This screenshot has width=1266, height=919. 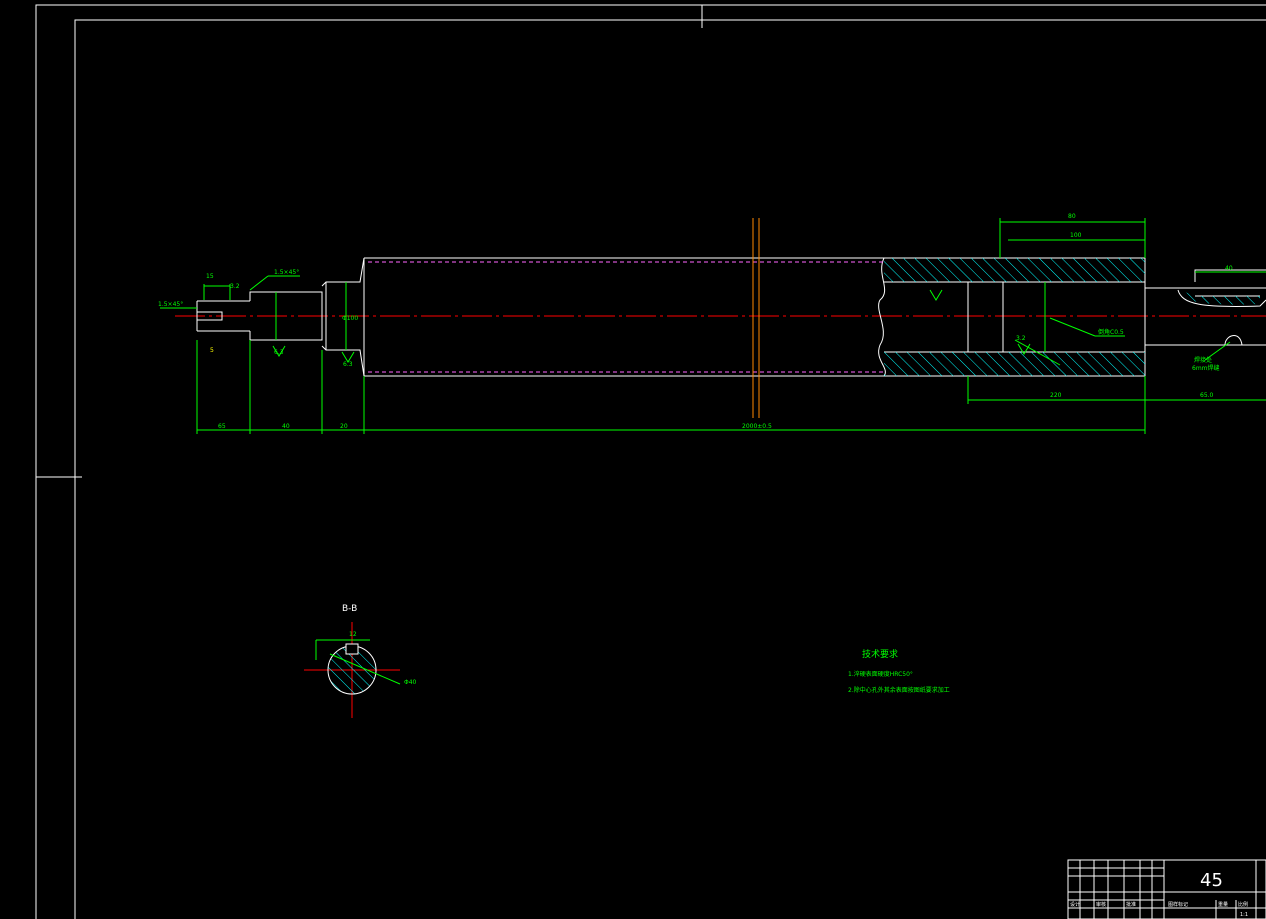 I want to click on hidden-lines, so click(x=626, y=317).